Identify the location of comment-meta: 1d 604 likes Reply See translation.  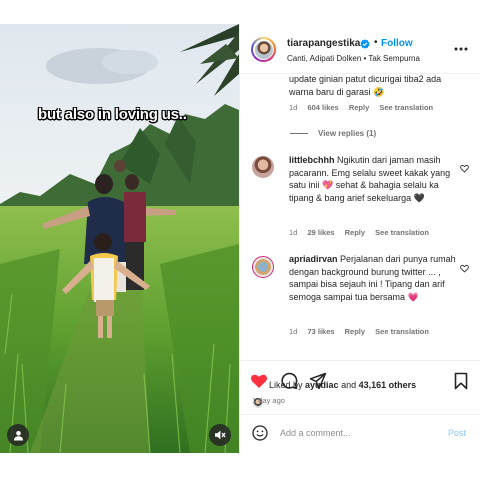
(365, 107).